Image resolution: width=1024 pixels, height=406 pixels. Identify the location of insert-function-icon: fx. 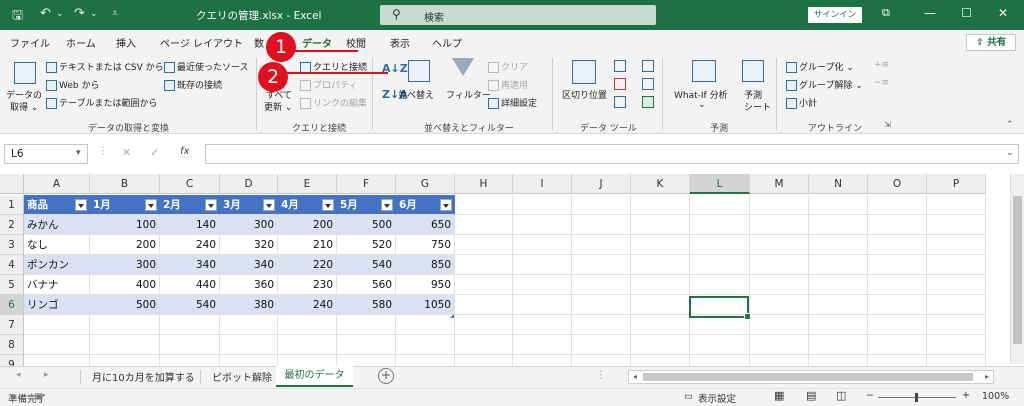
(184, 151).